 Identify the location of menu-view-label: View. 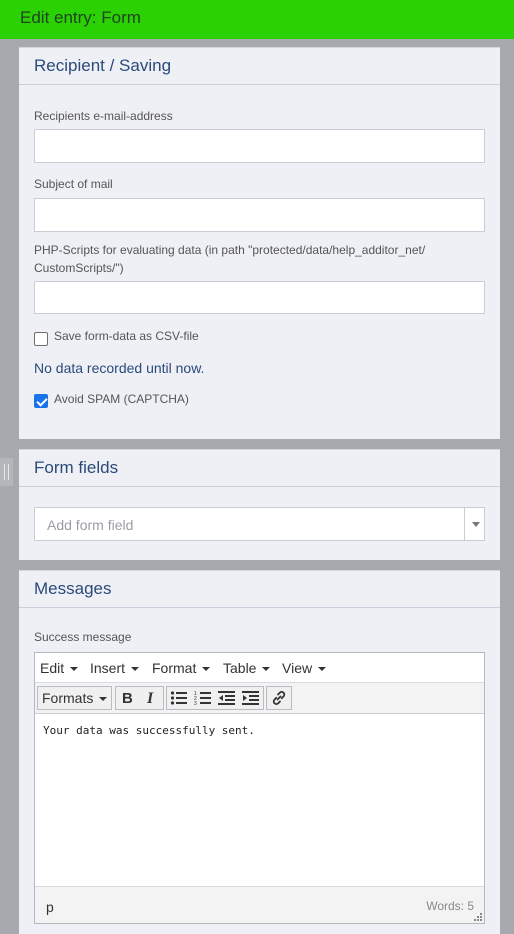
(297, 668).